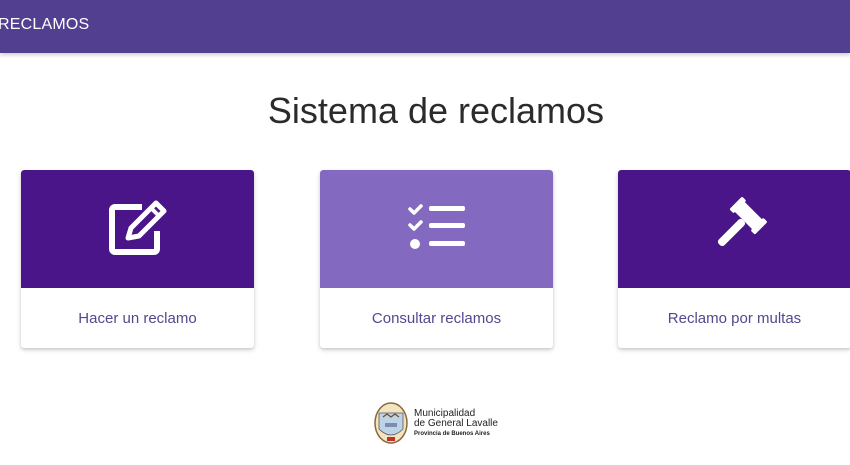 The height and width of the screenshot is (465, 850). What do you see at coordinates (742, 222) in the screenshot?
I see `gavel-icon` at bounding box center [742, 222].